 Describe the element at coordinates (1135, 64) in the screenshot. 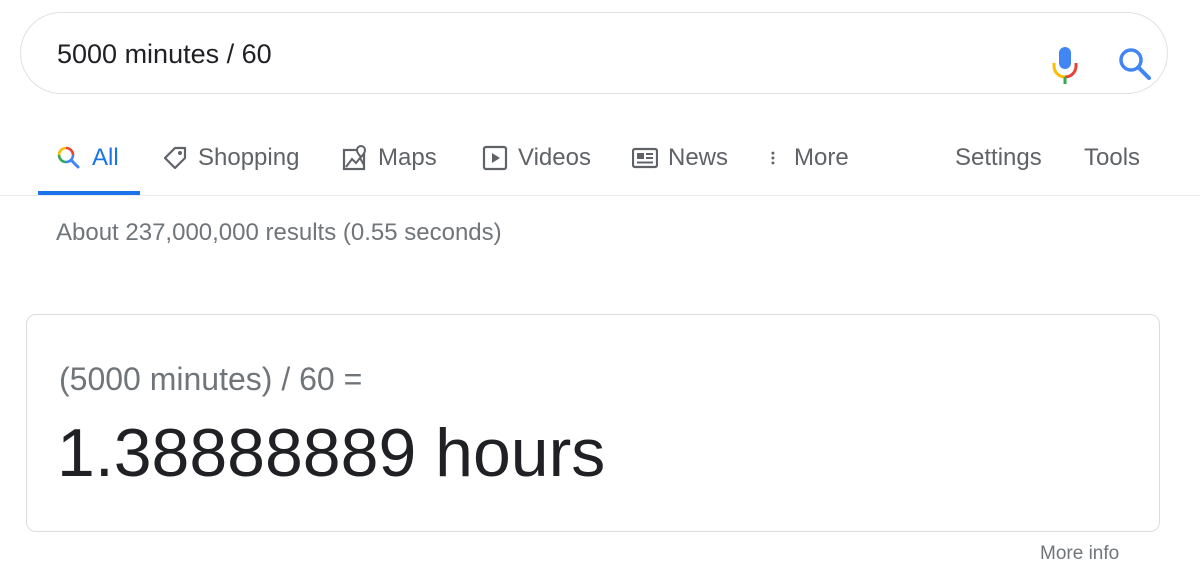

I see `search-icon` at that location.